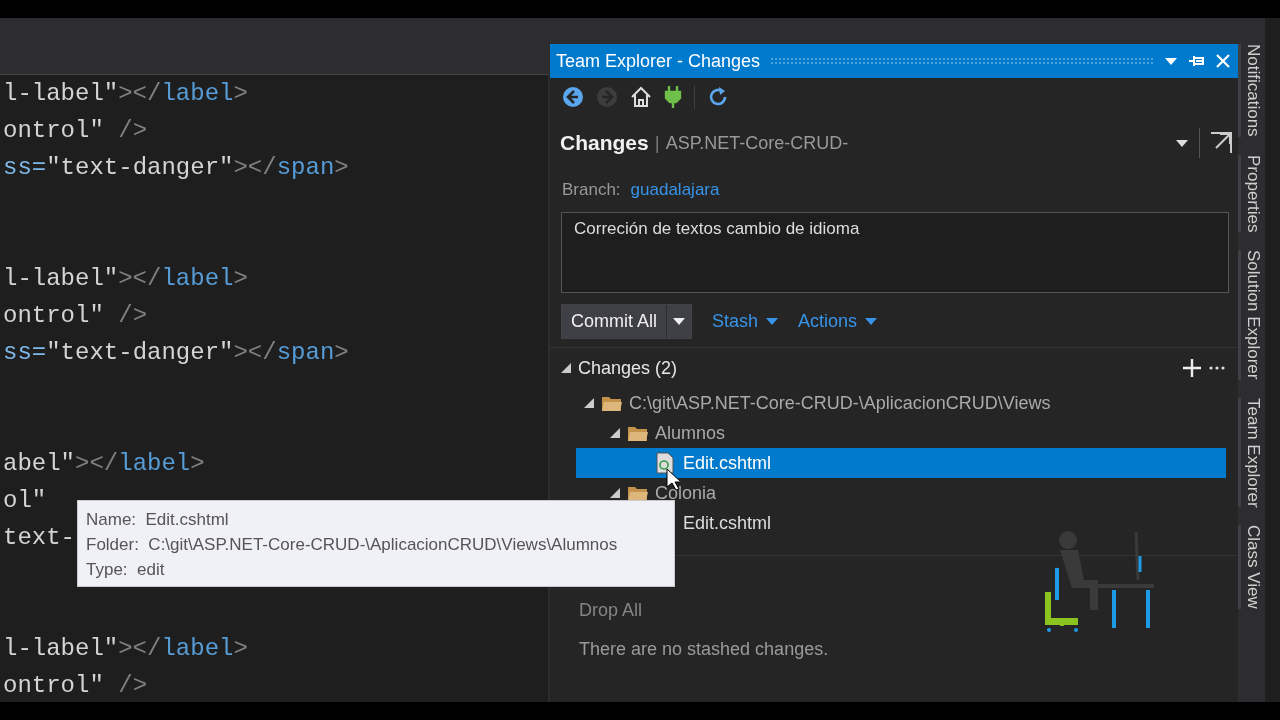 This screenshot has width=1280, height=720. I want to click on code-line: ol", so click(25, 501).